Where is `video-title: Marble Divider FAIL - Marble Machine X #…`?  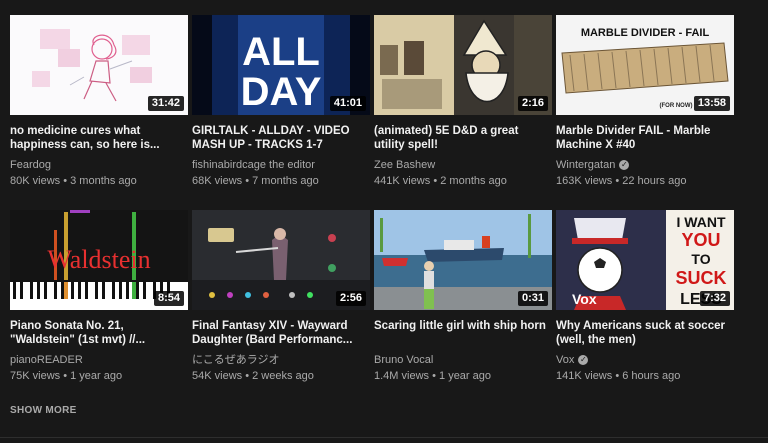 video-title: Marble Divider FAIL - Marble Machine X #… is located at coordinates (645, 138).